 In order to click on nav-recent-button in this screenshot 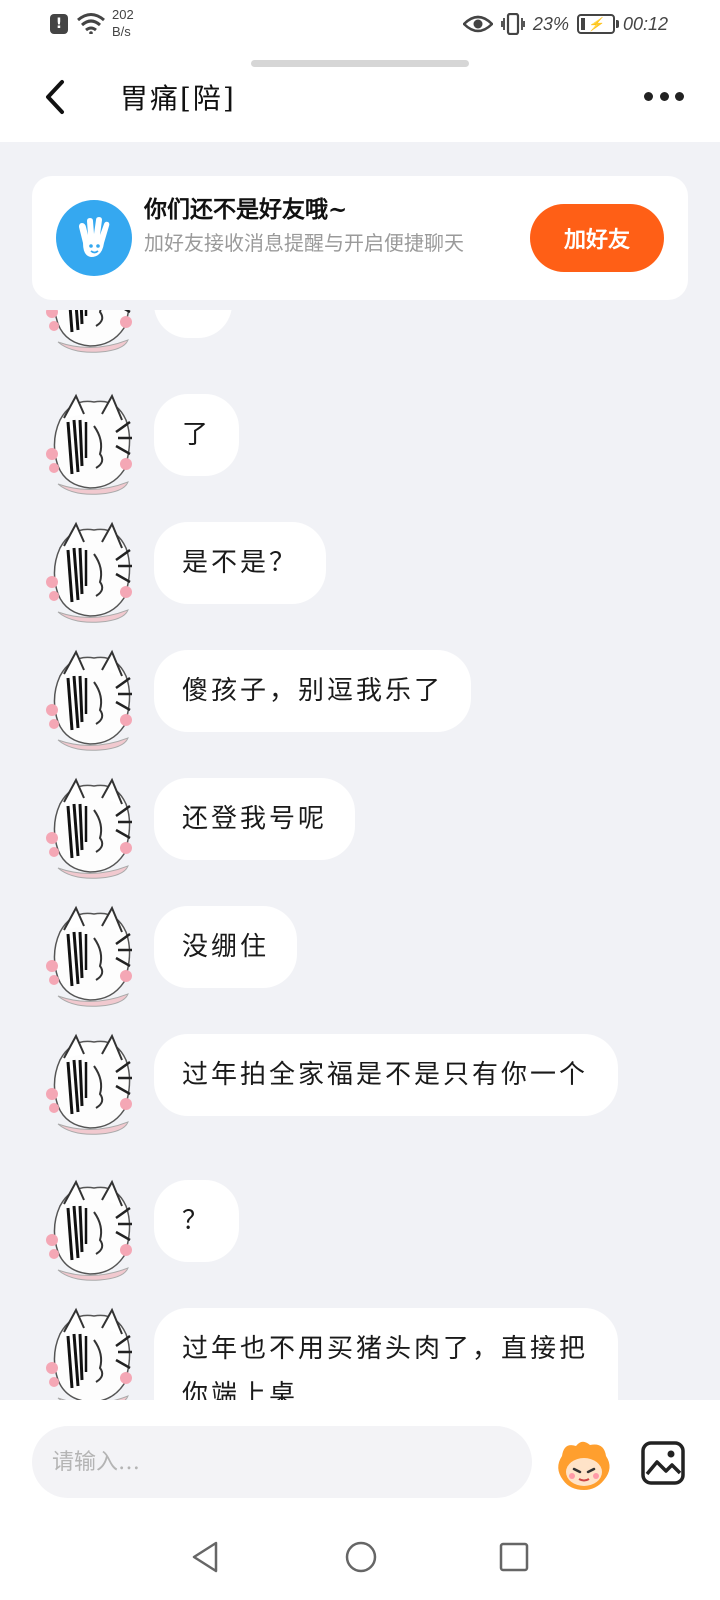, I will do `click(514, 1557)`.